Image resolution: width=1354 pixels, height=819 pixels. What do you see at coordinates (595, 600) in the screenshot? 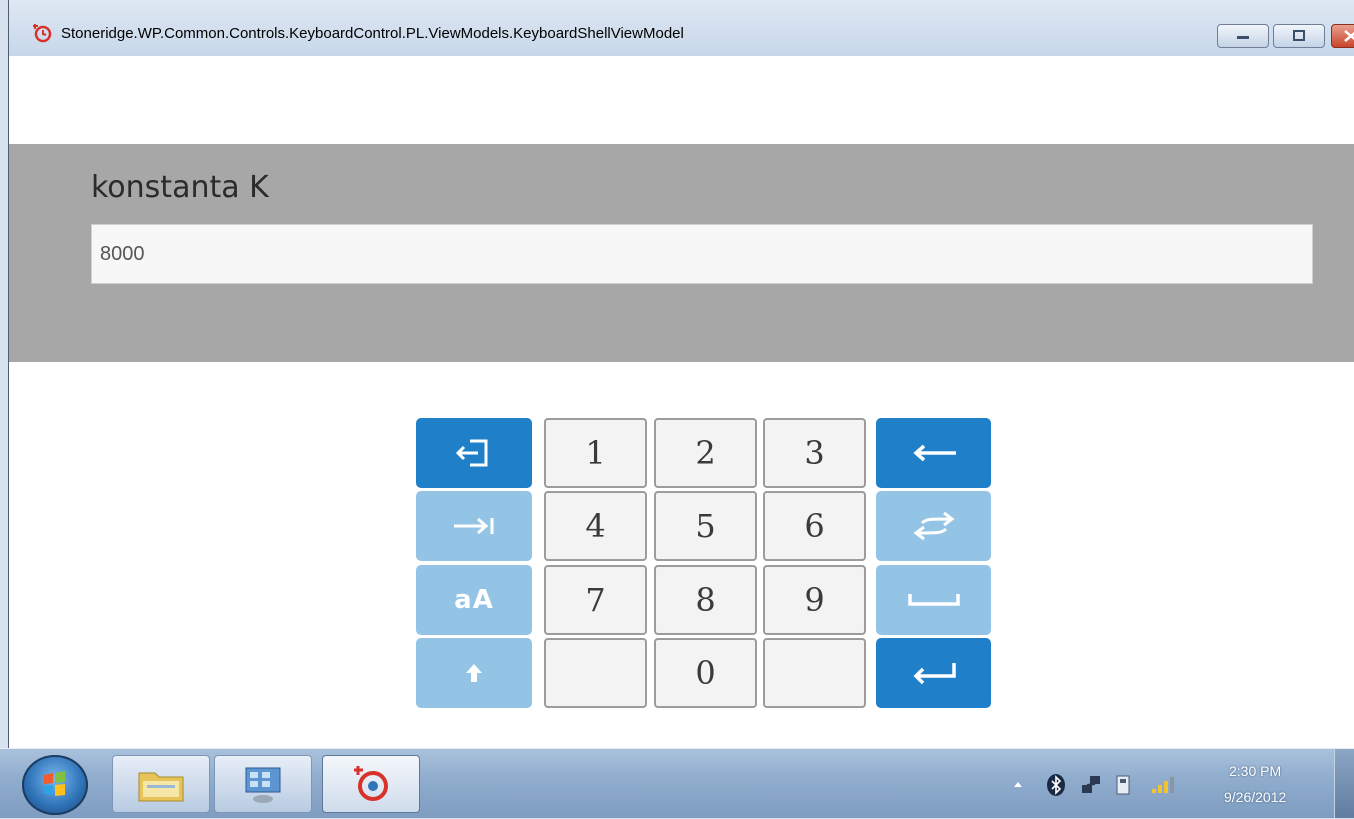
I see `digit-key-7: 7` at bounding box center [595, 600].